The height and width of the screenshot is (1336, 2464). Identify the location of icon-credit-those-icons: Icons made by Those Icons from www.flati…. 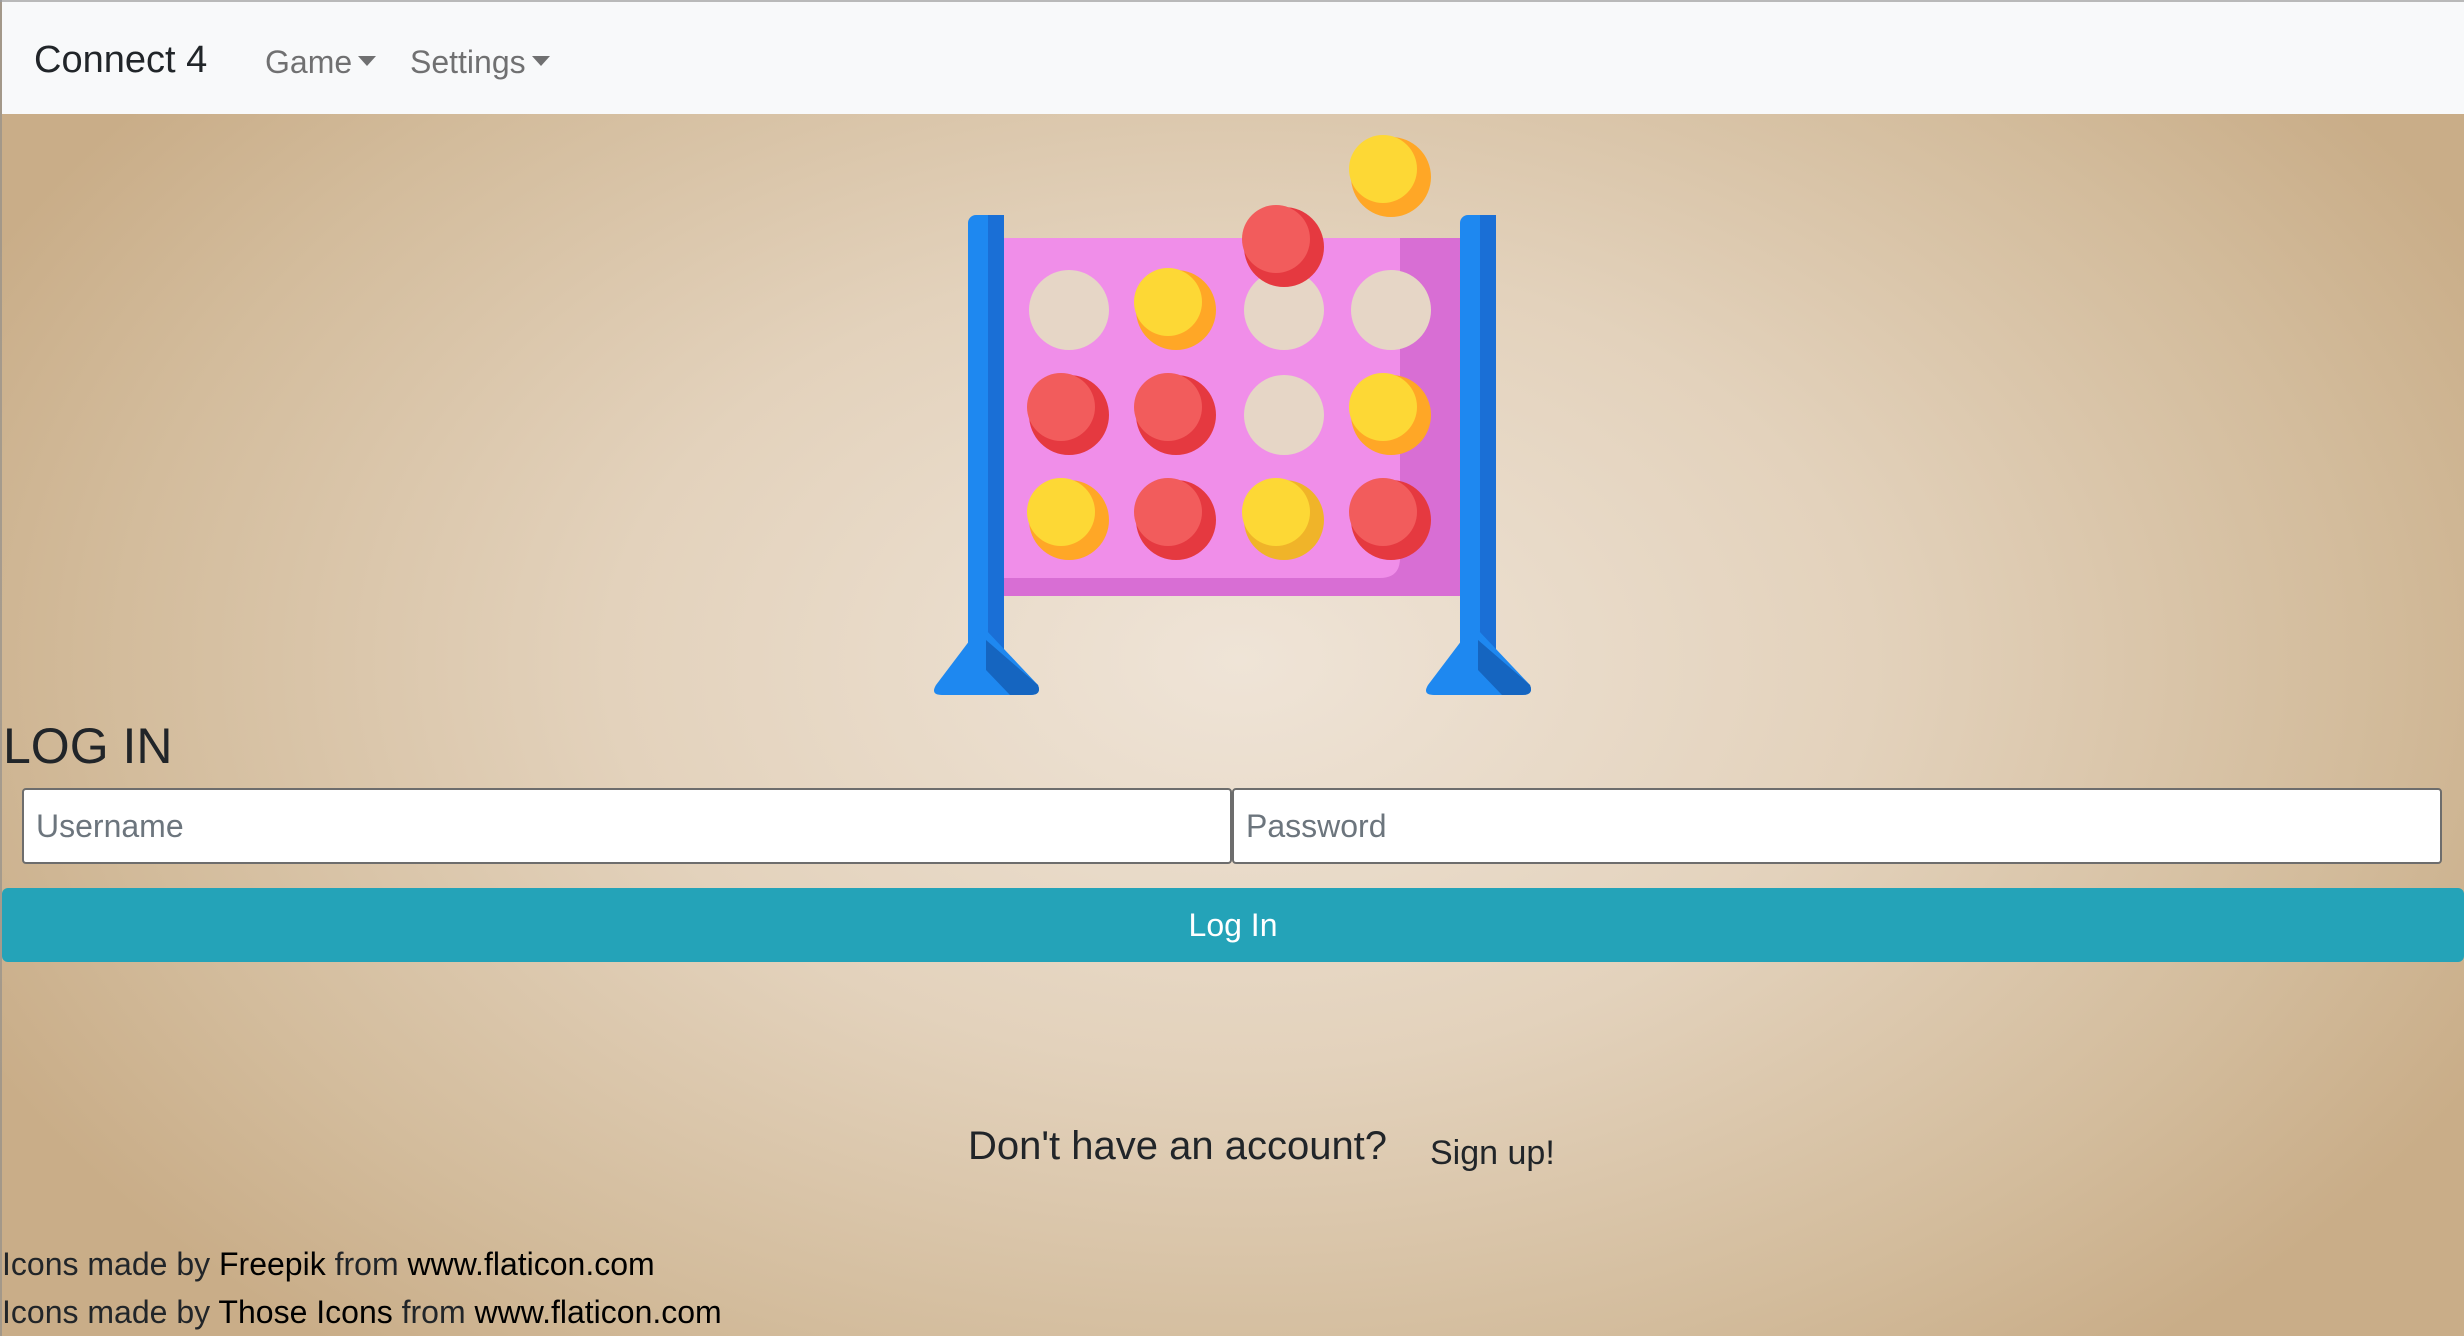
(362, 1312).